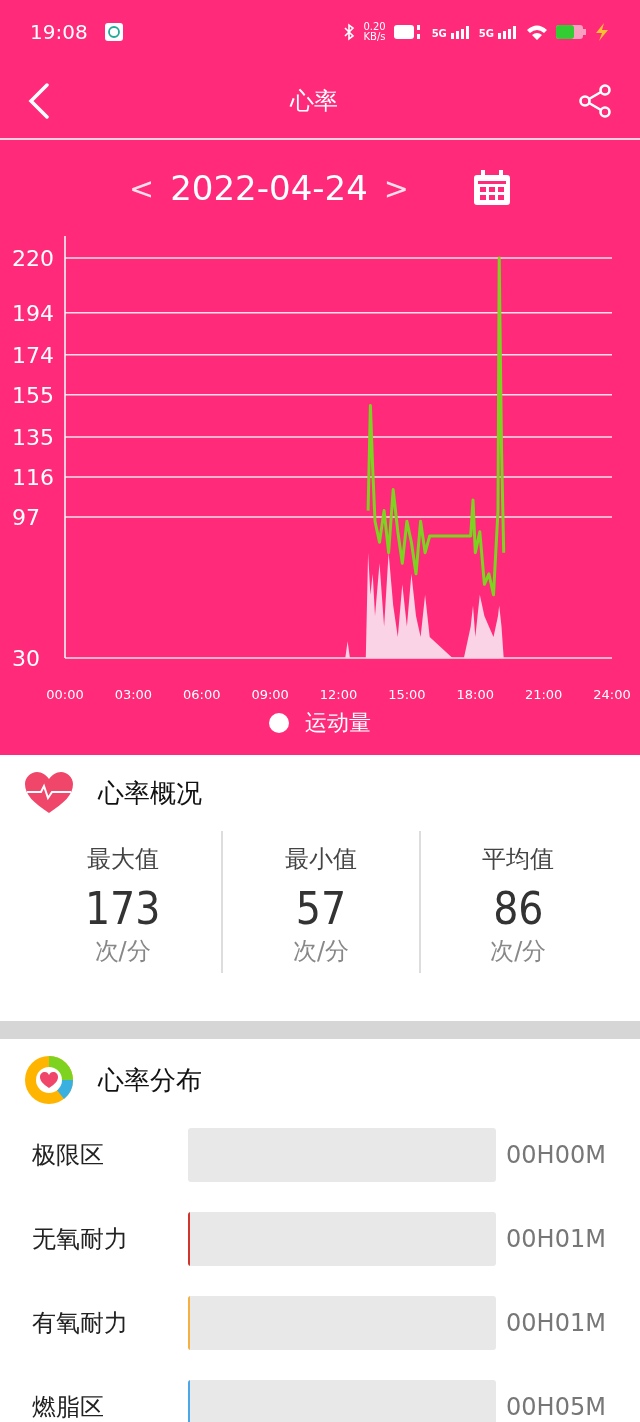 The height and width of the screenshot is (1422, 640). Describe the element at coordinates (269, 188) in the screenshot. I see `date-label: 2022-04-24` at that location.